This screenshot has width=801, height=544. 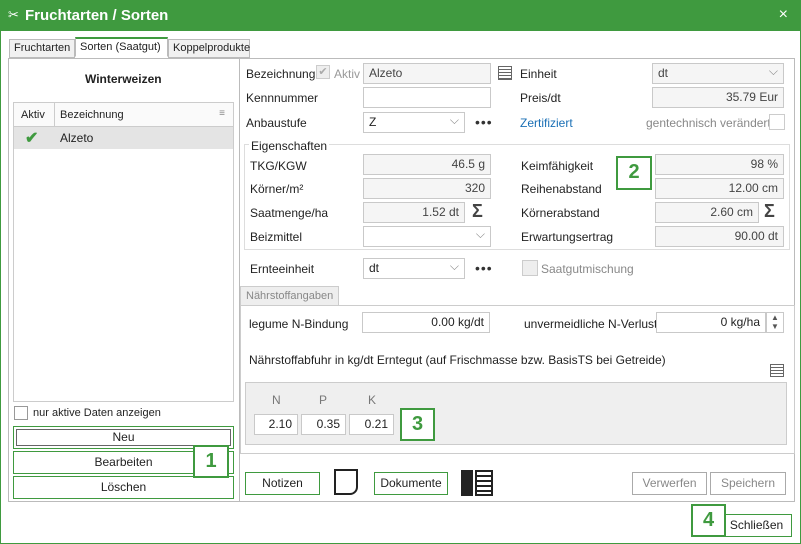 What do you see at coordinates (42, 48) in the screenshot?
I see `tab-fruchtarten: Fruchtarten` at bounding box center [42, 48].